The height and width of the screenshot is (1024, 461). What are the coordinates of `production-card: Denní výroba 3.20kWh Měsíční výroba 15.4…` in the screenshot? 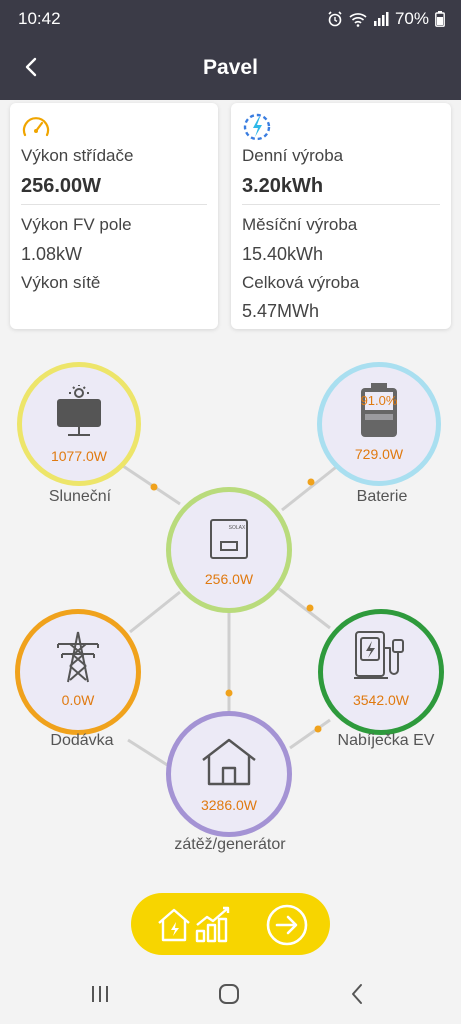 It's located at (341, 216).